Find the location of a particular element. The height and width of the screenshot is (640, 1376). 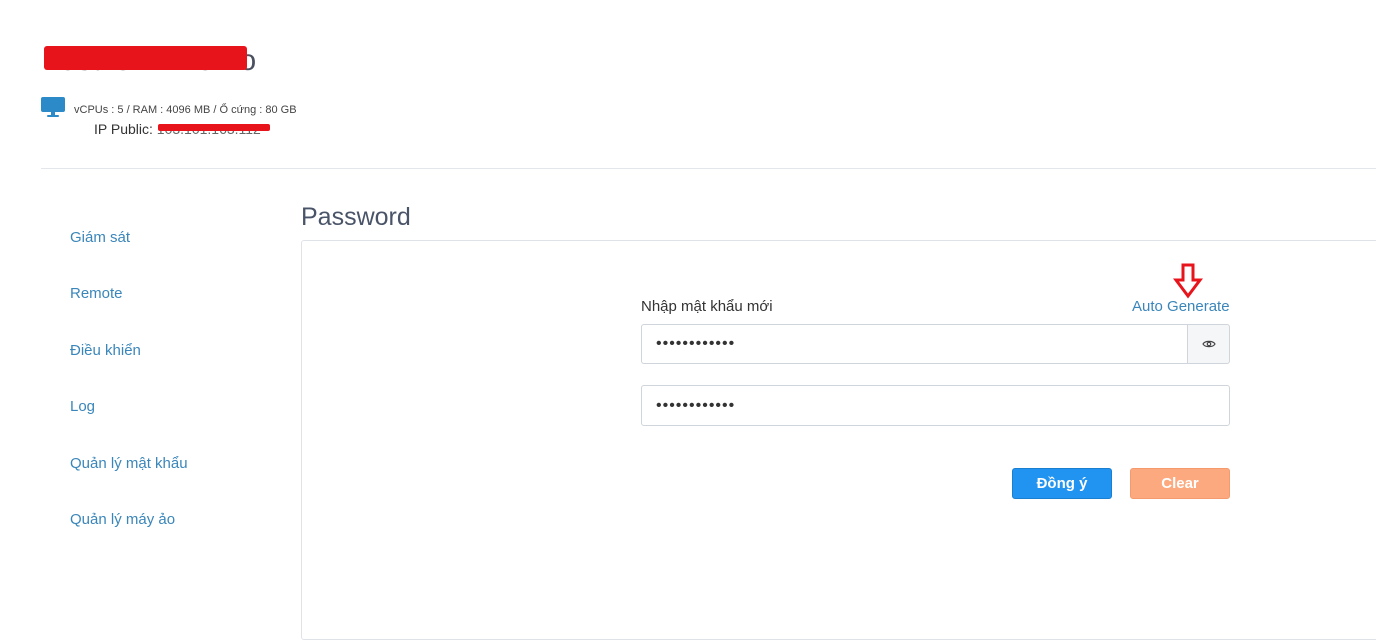

sidebar-item-vm-management: Quản lý máy ảo is located at coordinates (122, 519).